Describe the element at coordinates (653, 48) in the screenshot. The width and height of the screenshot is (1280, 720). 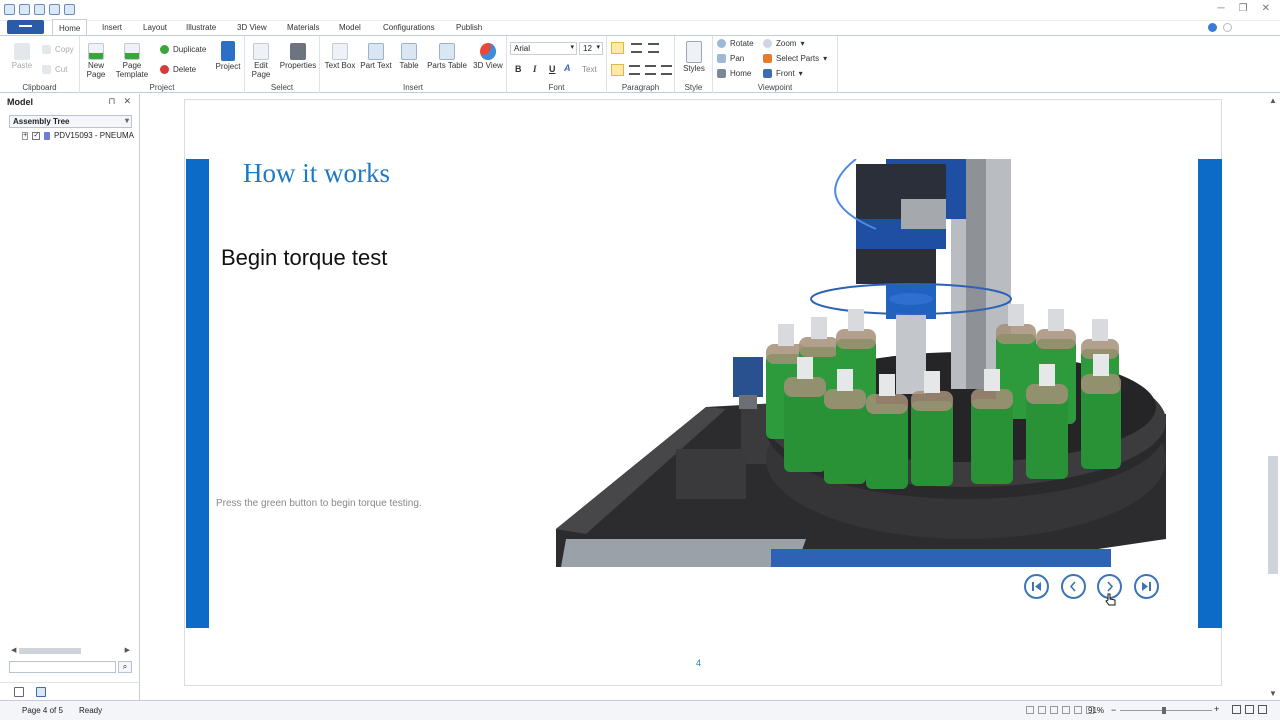
I see `indent-icon` at that location.